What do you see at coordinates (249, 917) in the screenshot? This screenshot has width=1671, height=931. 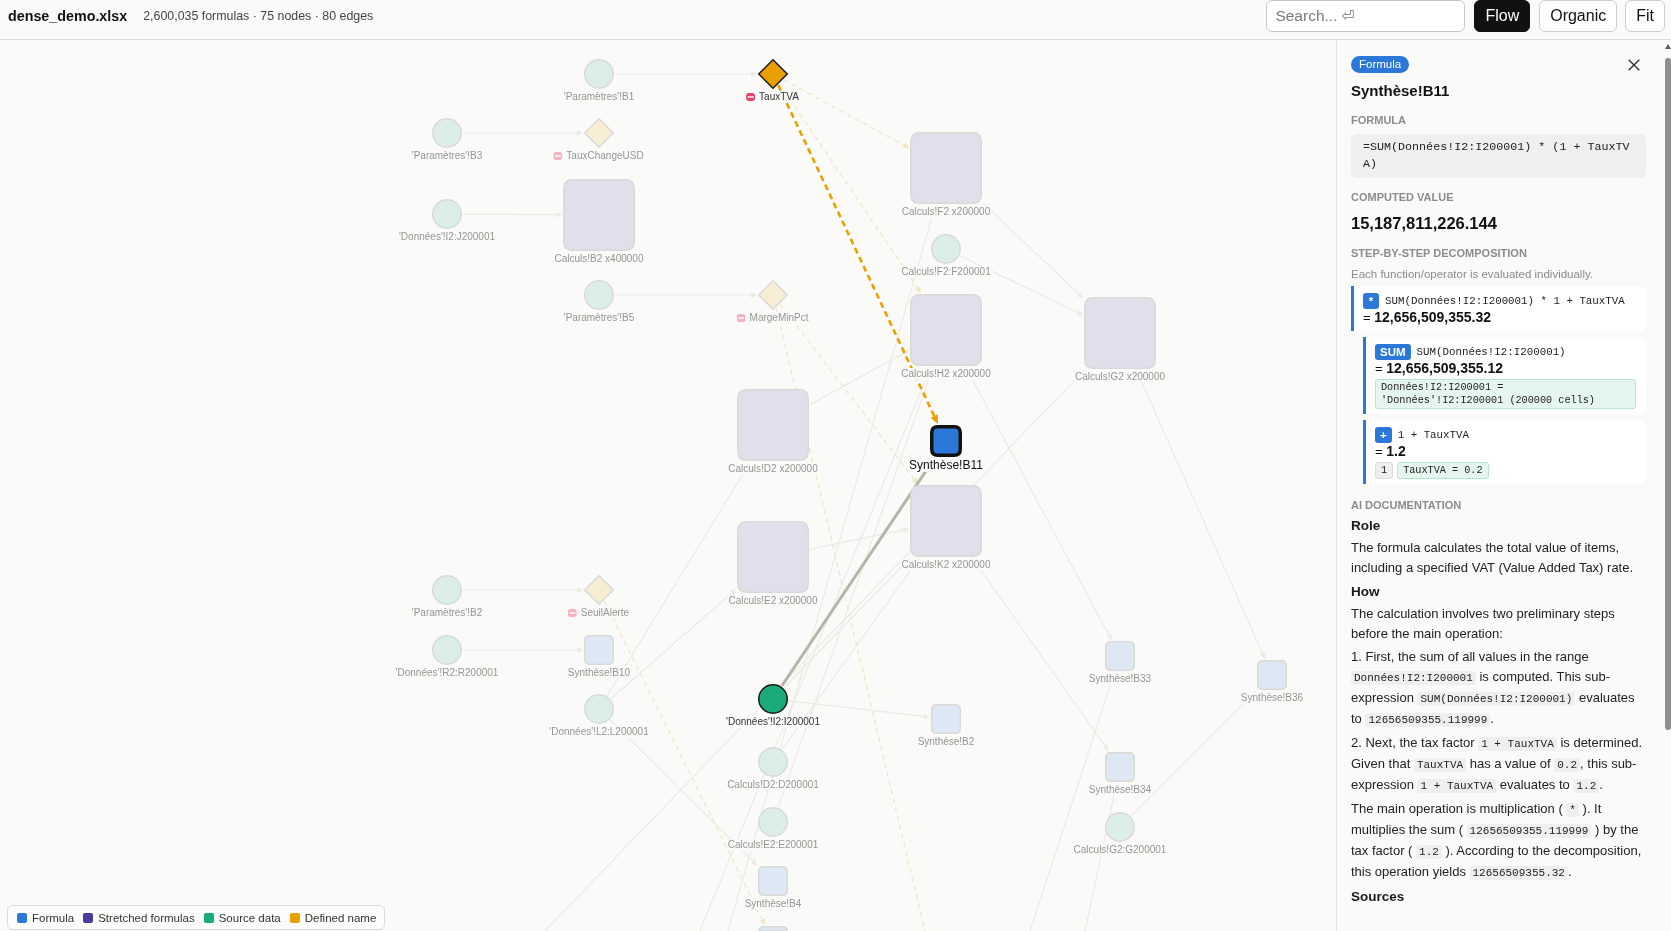 I see `legend-label: Source data` at bounding box center [249, 917].